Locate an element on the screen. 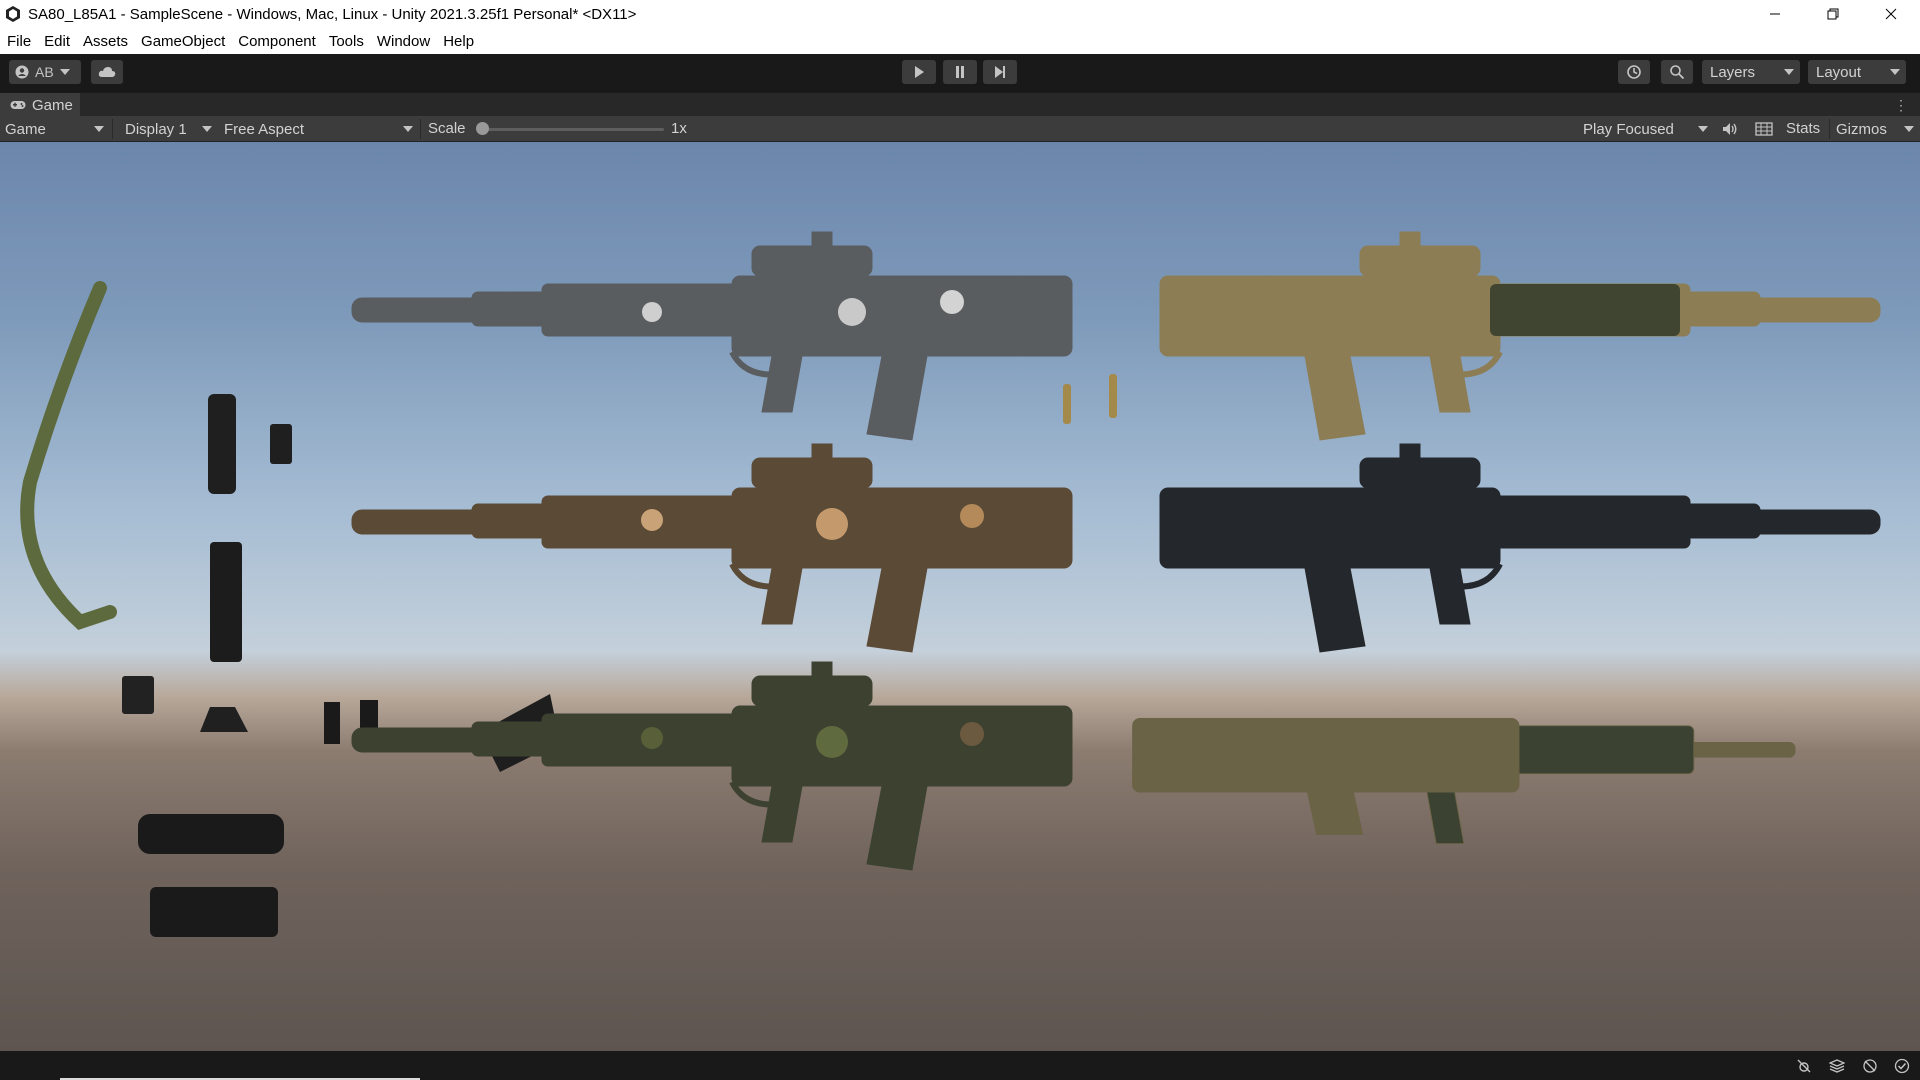  menu-tools: Tools is located at coordinates (346, 41).